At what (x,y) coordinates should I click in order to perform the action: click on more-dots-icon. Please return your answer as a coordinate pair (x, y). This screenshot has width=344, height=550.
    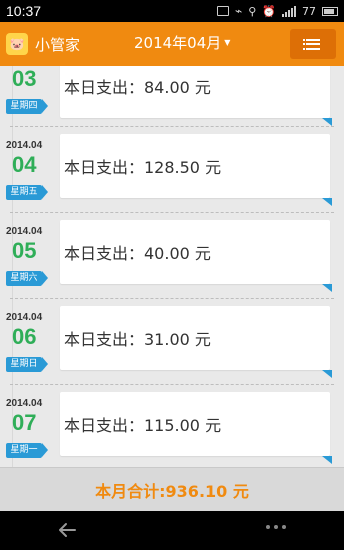
    Looking at the image, I should click on (276, 527).